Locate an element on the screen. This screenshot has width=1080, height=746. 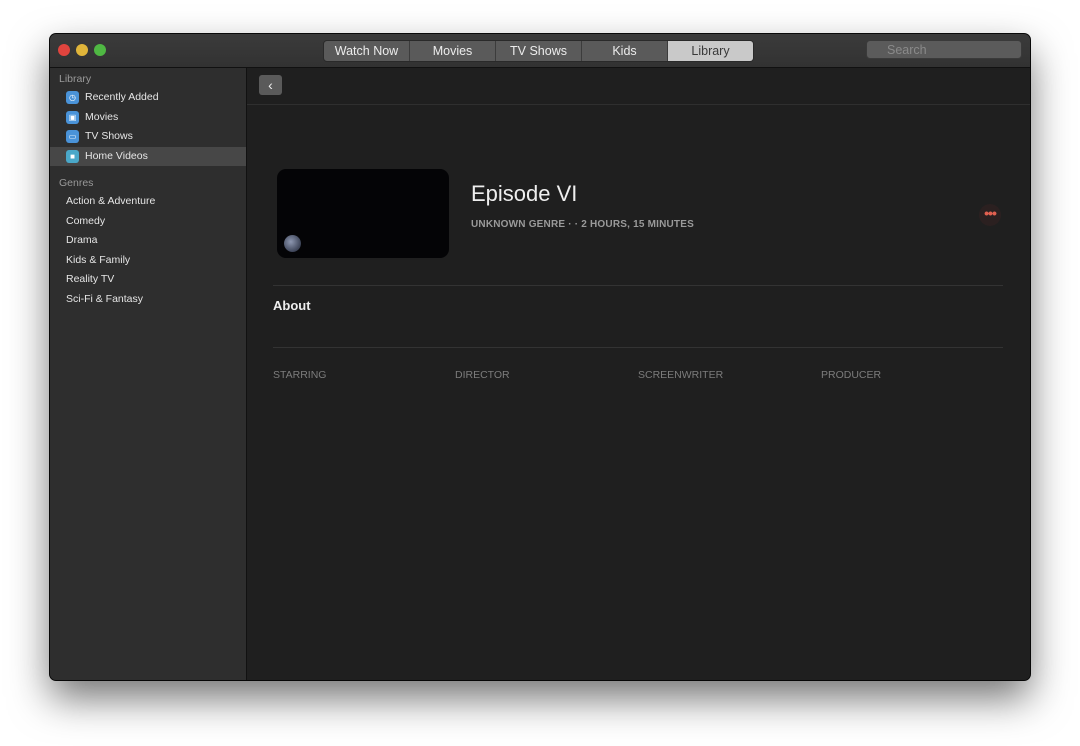
title-bar: Watch Now Movies TV Shows Kids Library is located at coordinates (540, 51).